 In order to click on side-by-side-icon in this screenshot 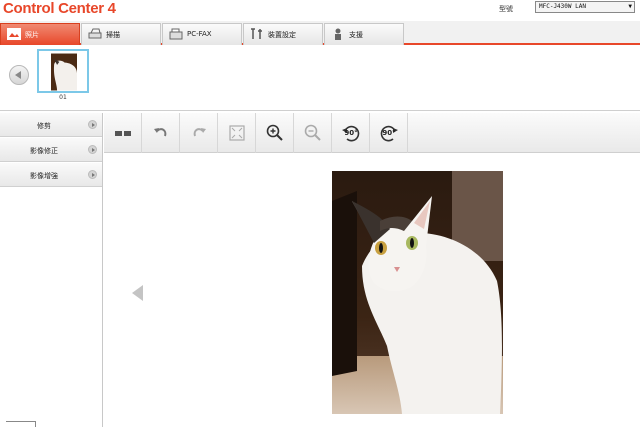, I will do `click(123, 133)`.